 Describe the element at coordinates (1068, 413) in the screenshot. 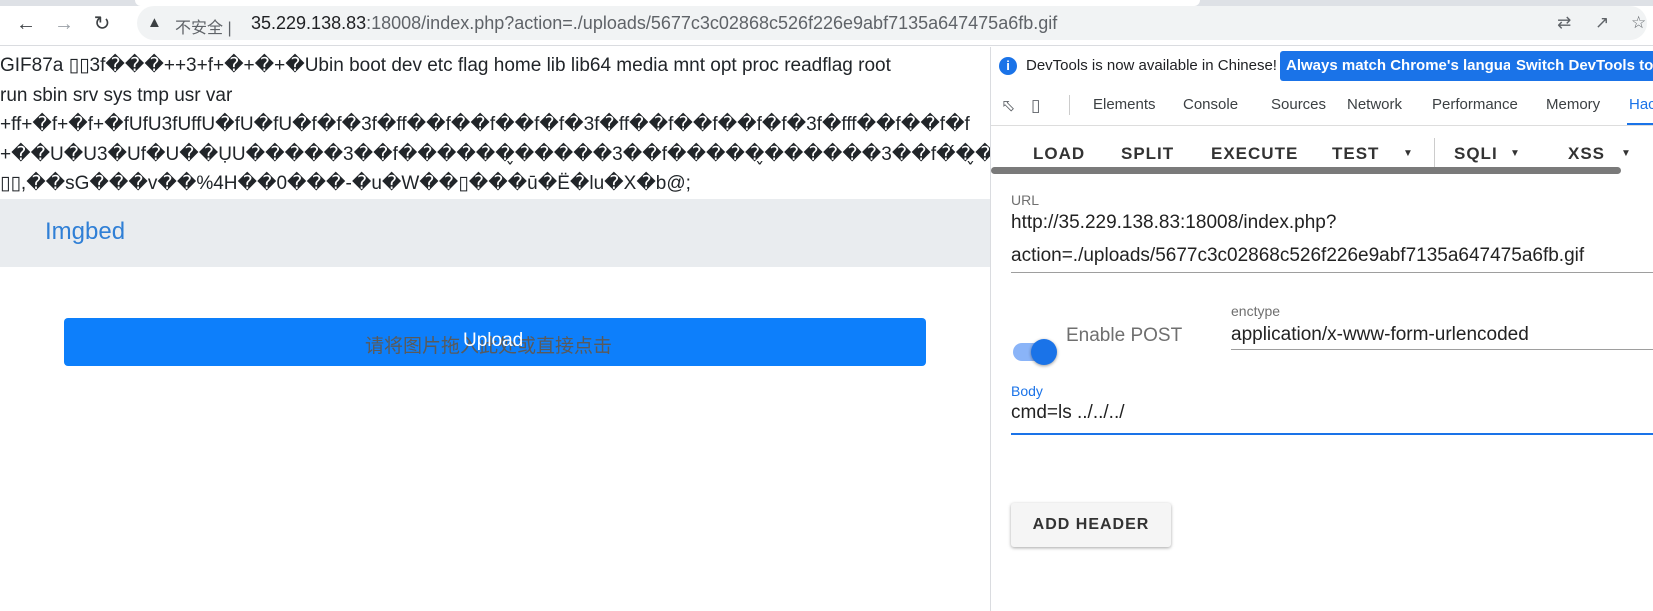

I see `body-field: cmd=ls ../../../` at that location.